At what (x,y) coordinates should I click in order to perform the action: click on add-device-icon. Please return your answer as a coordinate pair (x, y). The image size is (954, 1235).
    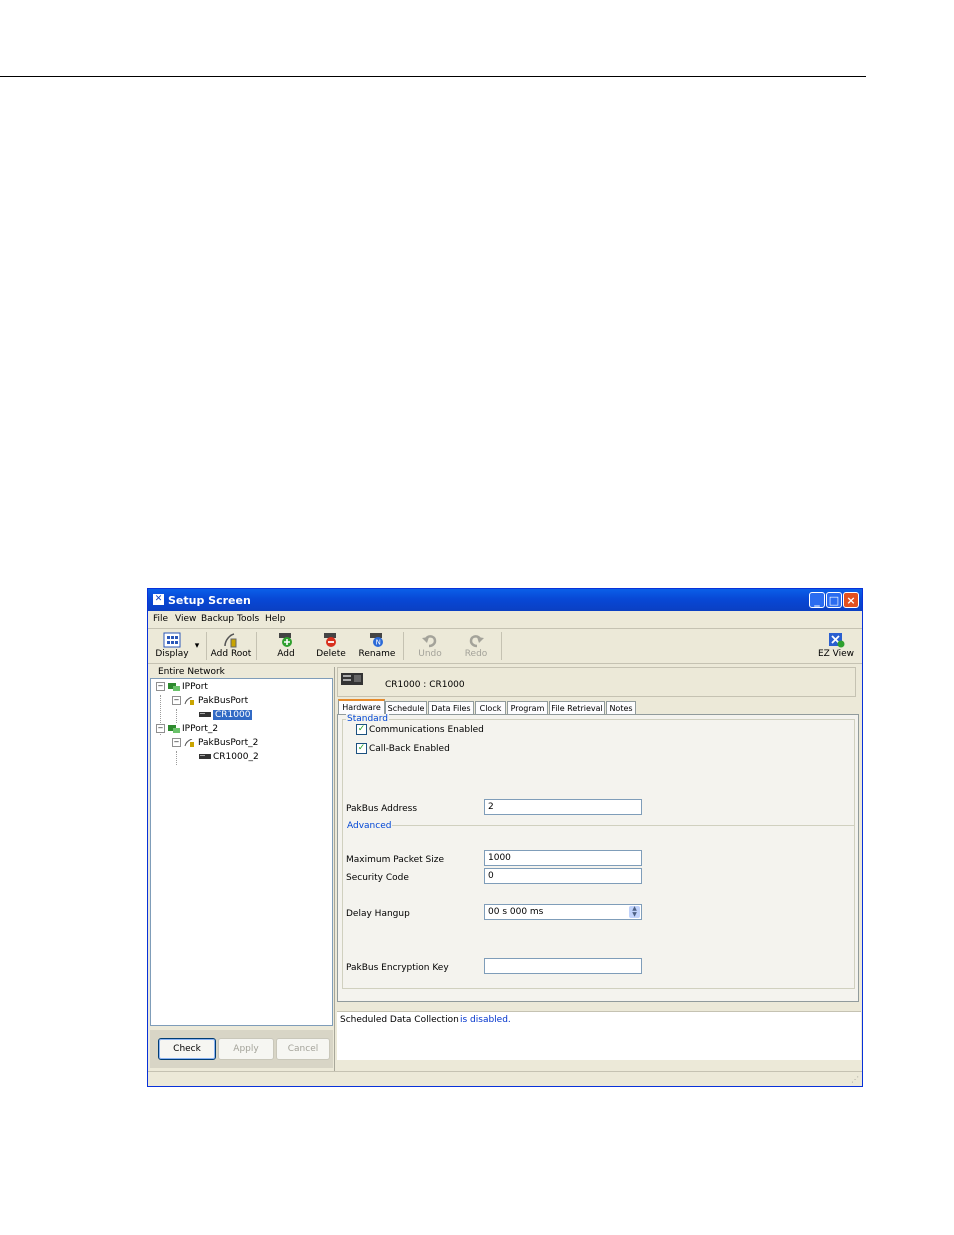
    Looking at the image, I should click on (285, 640).